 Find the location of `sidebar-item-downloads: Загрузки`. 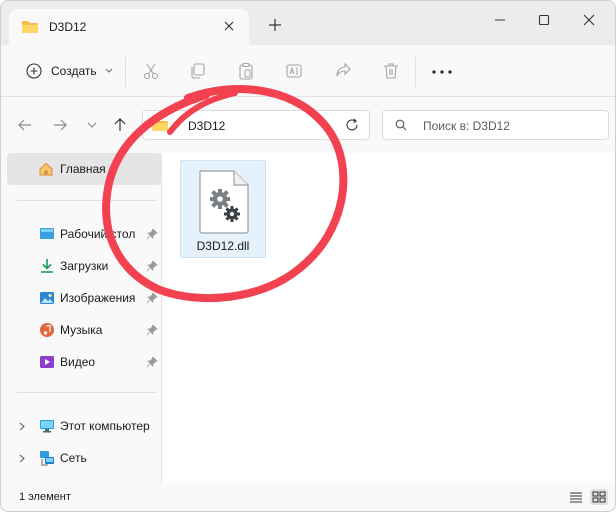

sidebar-item-downloads: Загрузки is located at coordinates (81, 266).